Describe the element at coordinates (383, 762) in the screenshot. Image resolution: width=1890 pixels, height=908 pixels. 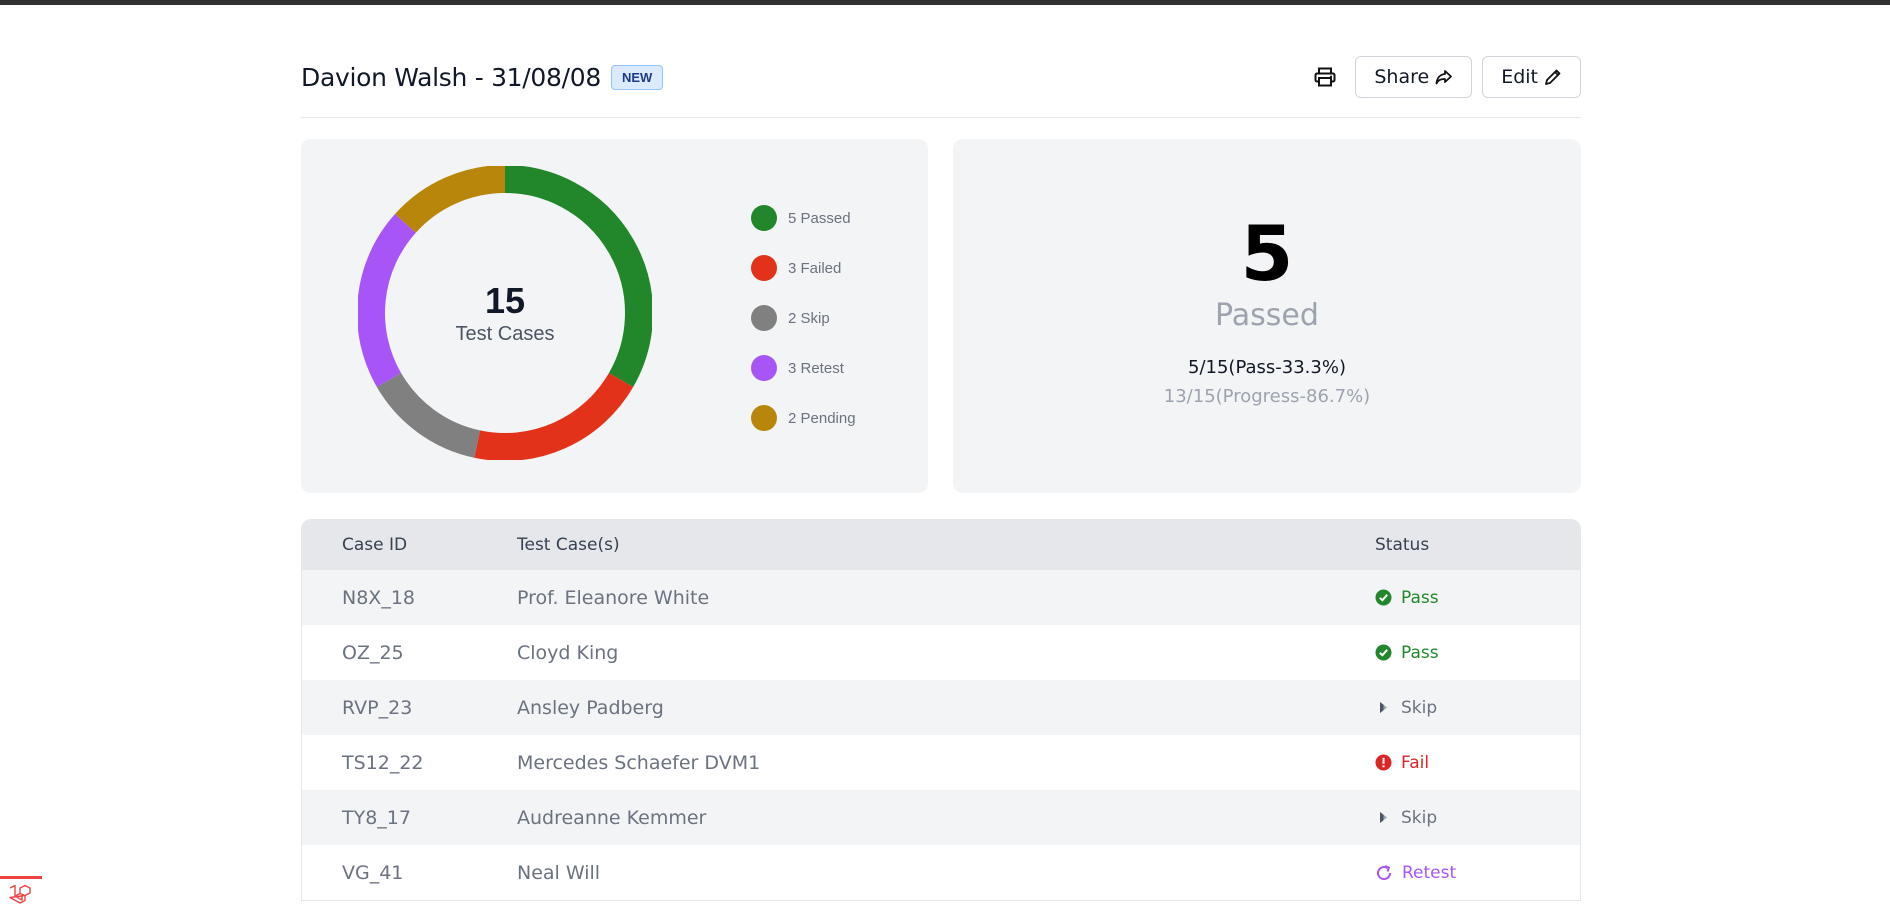
I see `case-id-cell: TS12_22` at that location.